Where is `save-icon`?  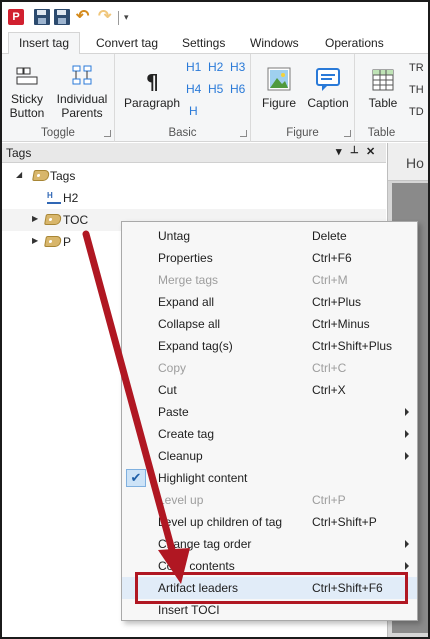 save-icon is located at coordinates (42, 17).